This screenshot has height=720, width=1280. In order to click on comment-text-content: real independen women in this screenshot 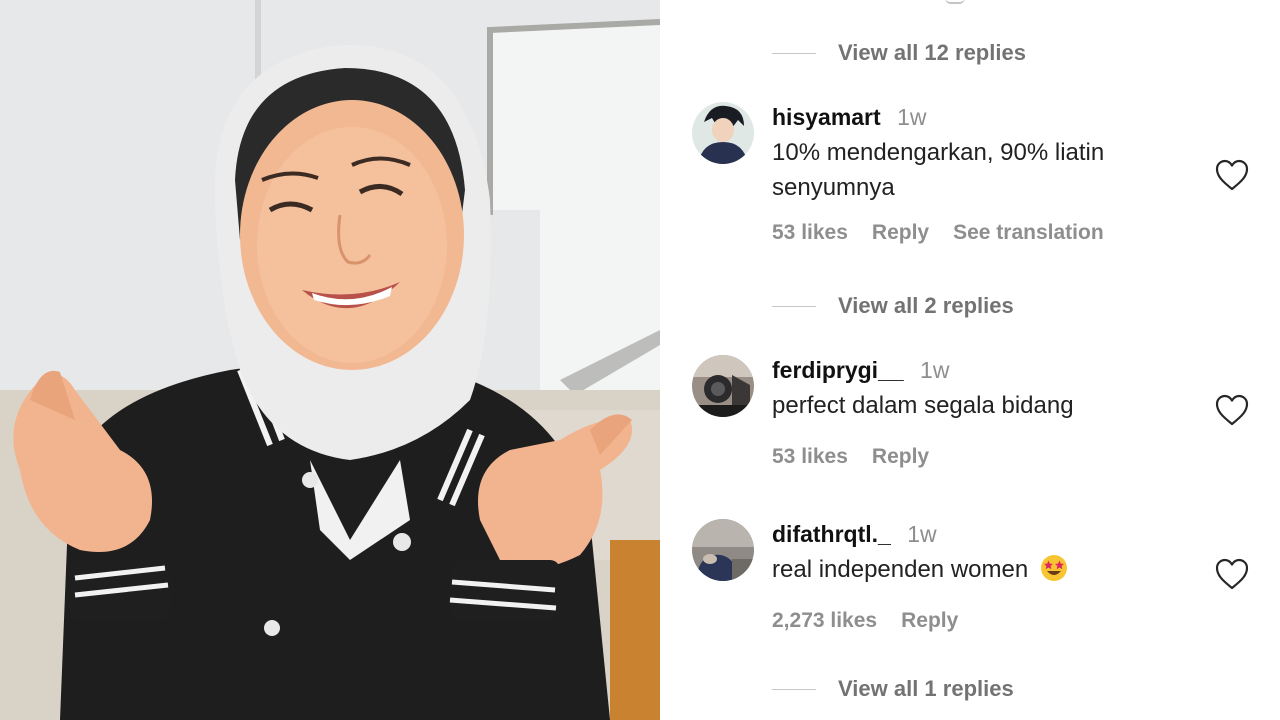, I will do `click(900, 569)`.